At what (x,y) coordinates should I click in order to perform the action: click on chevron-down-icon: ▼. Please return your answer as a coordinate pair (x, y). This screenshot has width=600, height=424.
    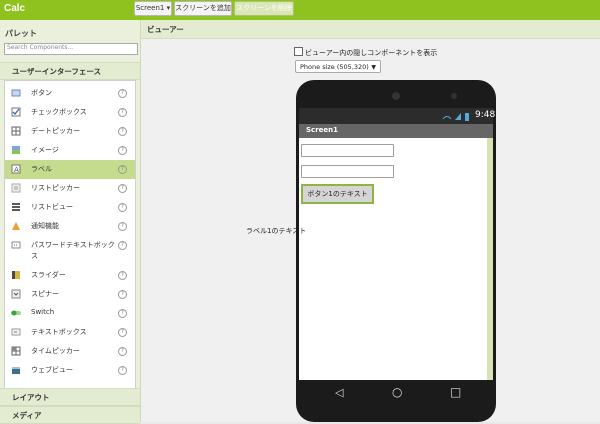
    Looking at the image, I should click on (373, 67).